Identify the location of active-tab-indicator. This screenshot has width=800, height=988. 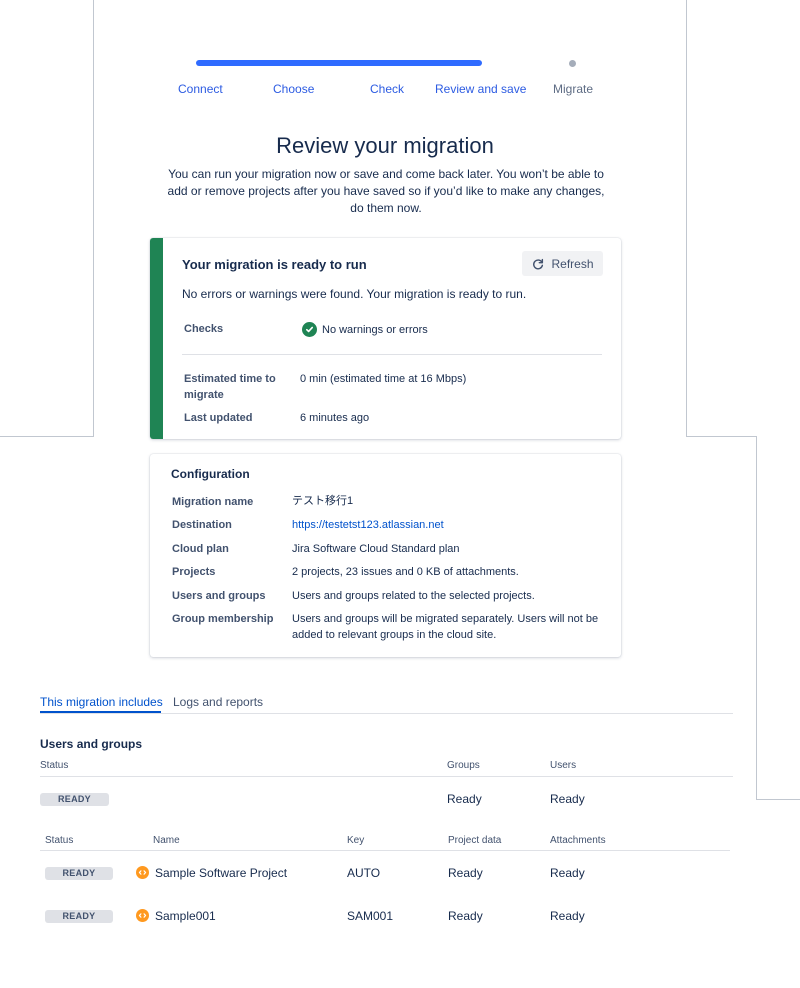
(100, 712).